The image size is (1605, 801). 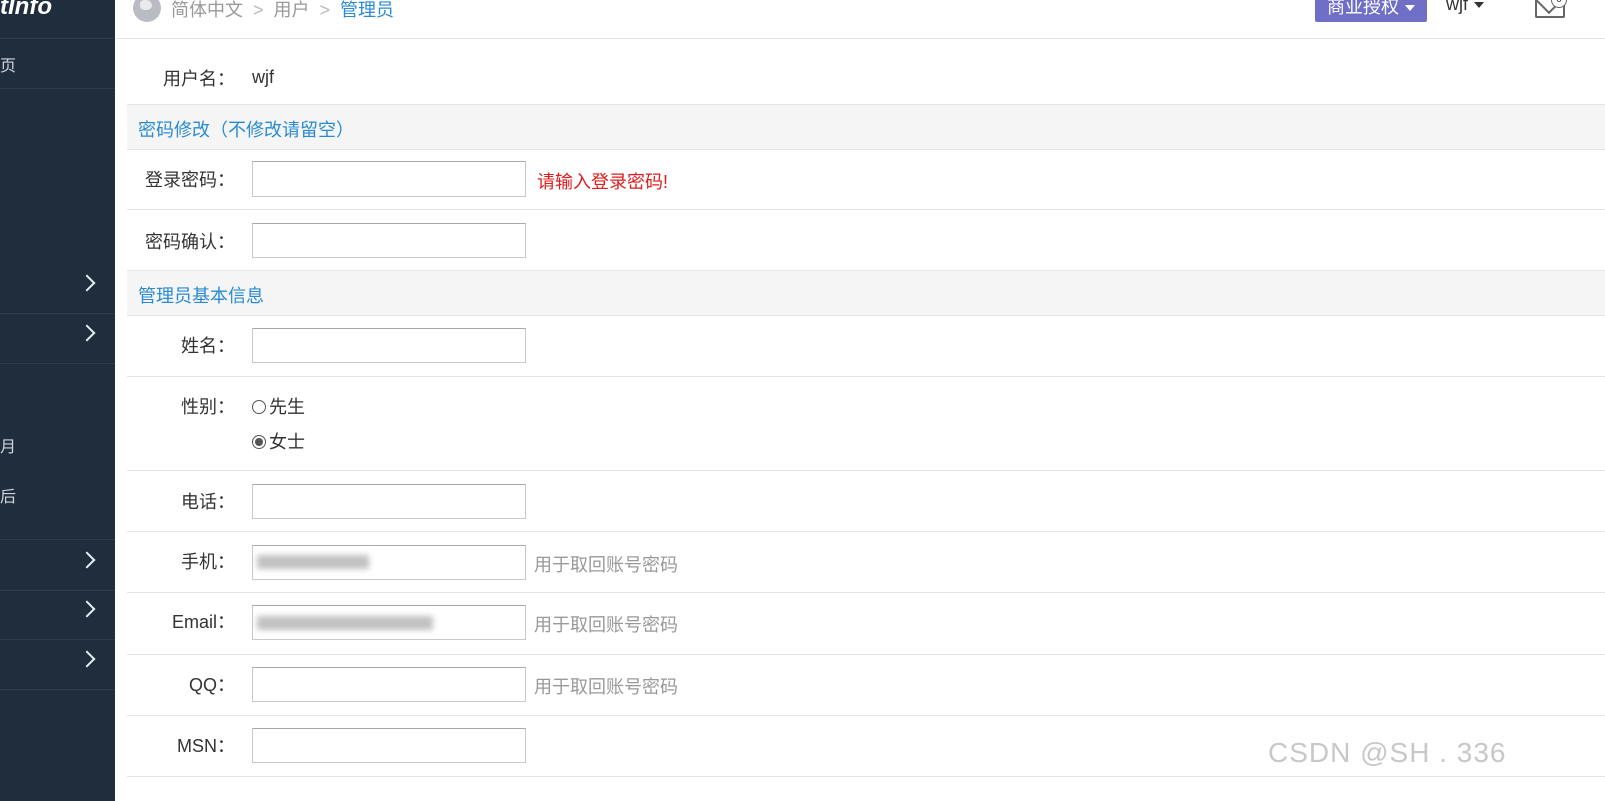 What do you see at coordinates (389, 562) in the screenshot?
I see `mobile-input` at bounding box center [389, 562].